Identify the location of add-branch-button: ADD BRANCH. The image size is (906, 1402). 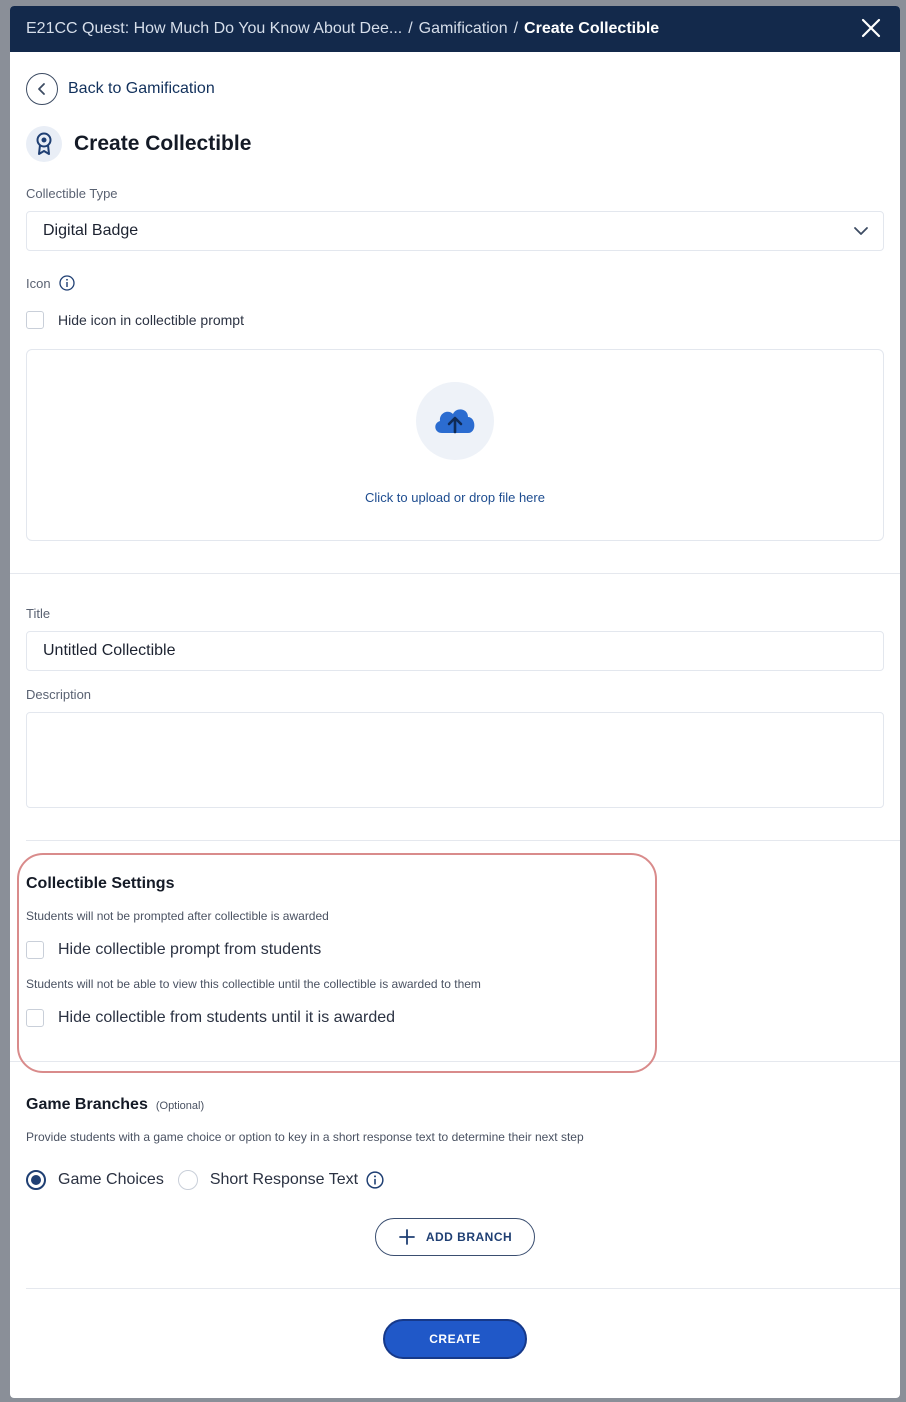
(455, 1237).